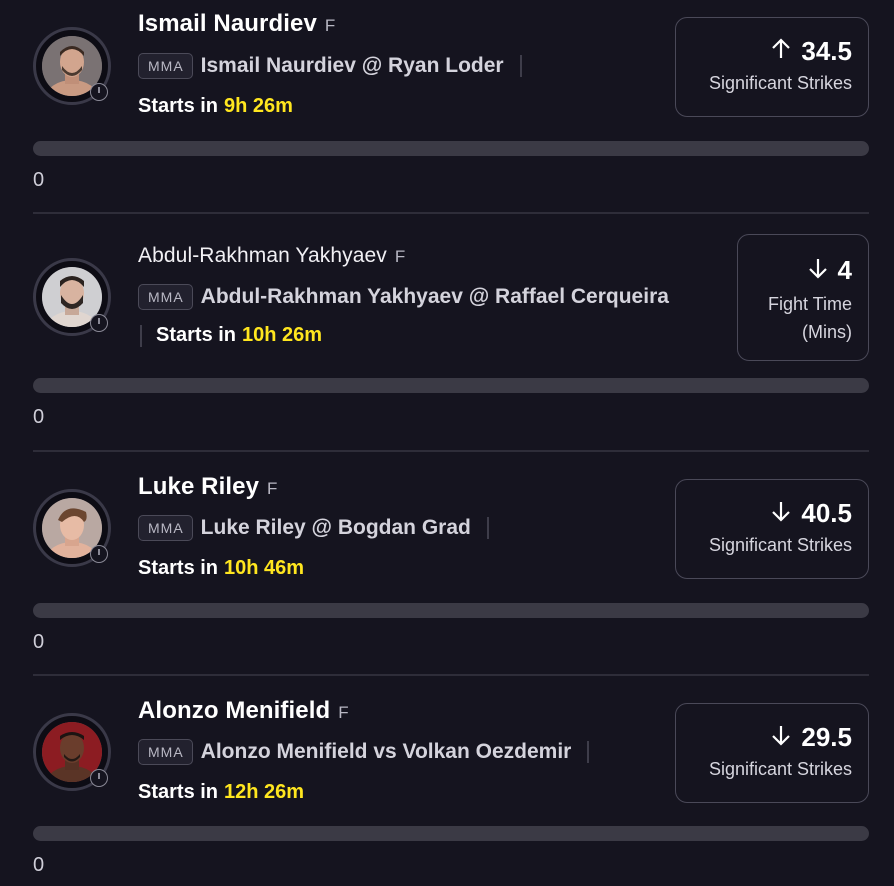  What do you see at coordinates (264, 792) in the screenshot?
I see `start-countdown: 12h 26m` at bounding box center [264, 792].